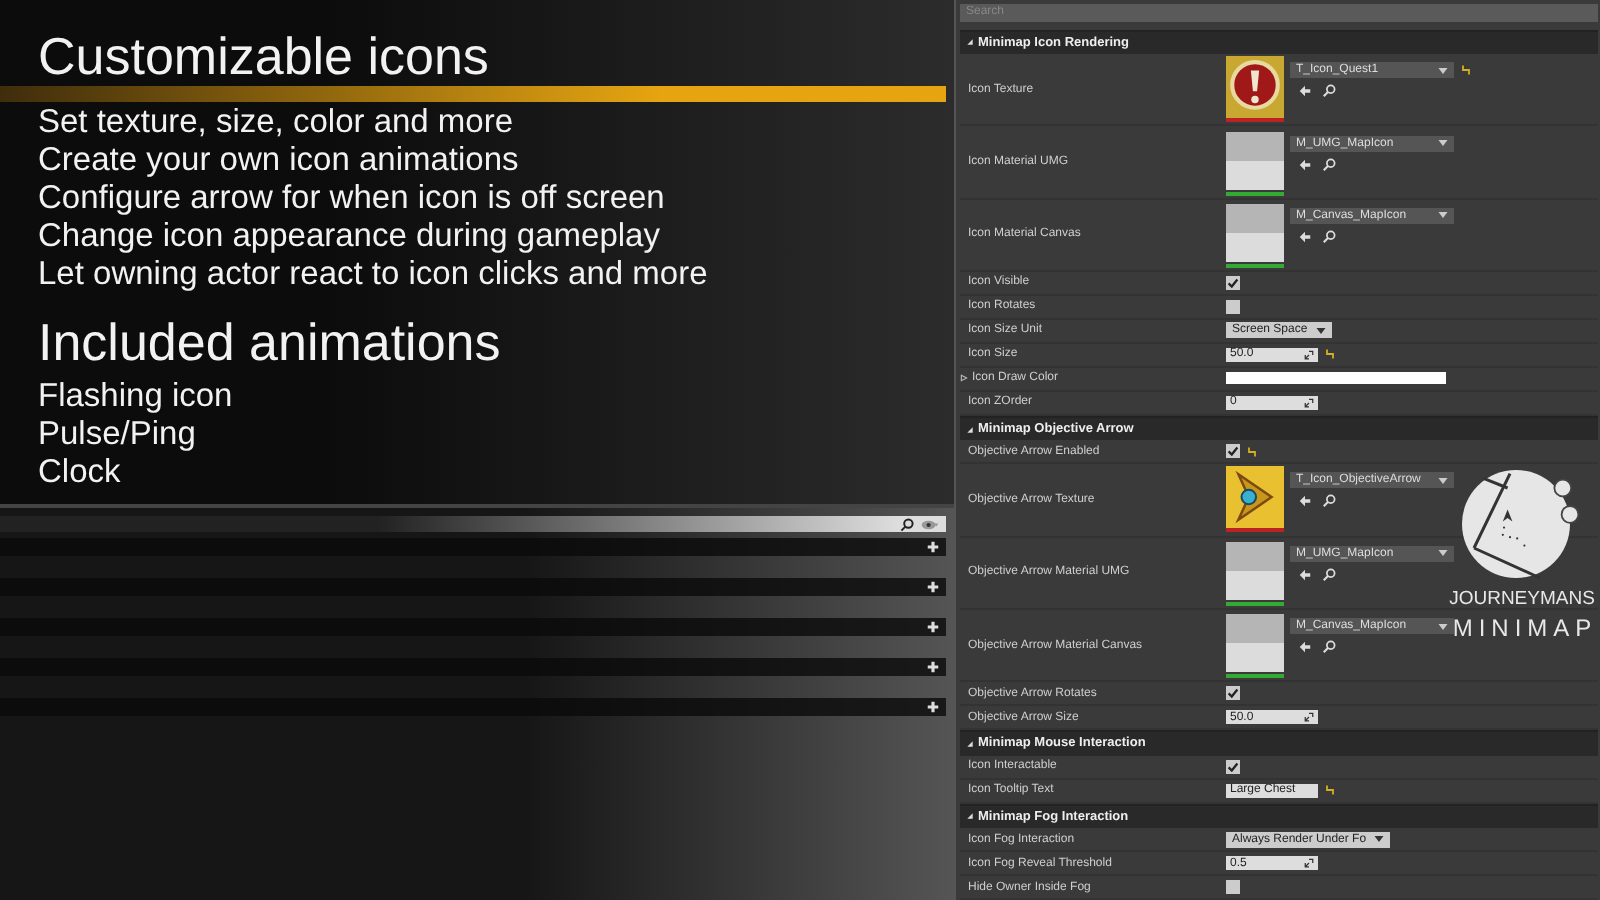 This screenshot has height=900, width=1600. I want to click on feature-text: Change icon appearance during gameplay, so click(349, 237).